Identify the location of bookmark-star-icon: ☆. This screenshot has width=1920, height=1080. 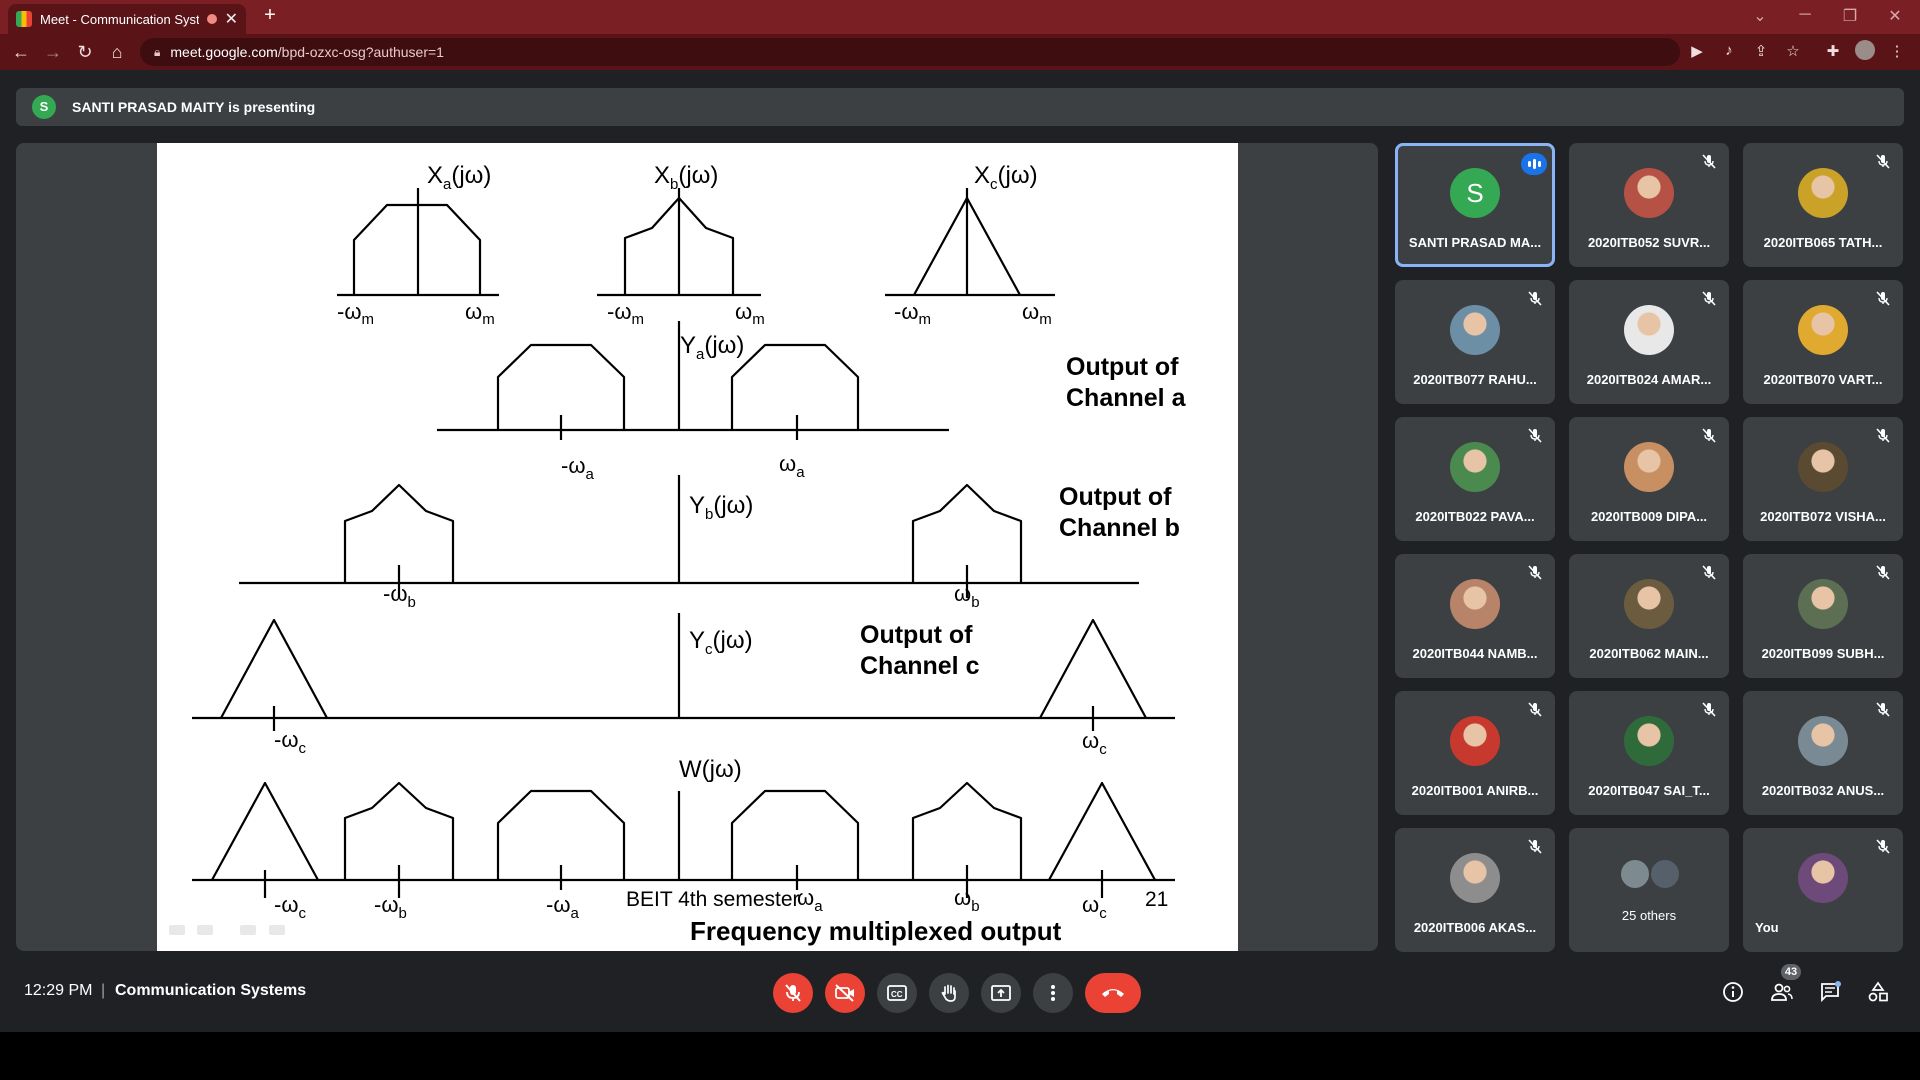
(1793, 51).